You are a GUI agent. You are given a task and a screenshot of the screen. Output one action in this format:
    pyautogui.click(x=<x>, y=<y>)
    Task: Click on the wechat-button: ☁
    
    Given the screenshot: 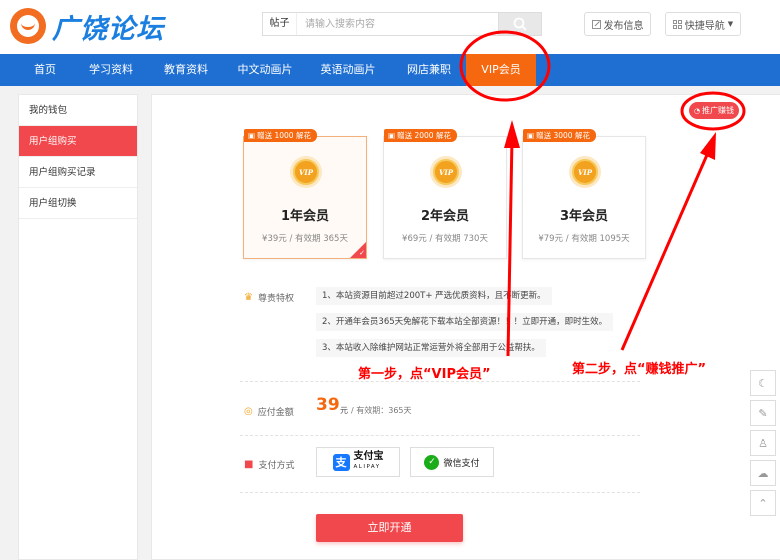 What is the action you would take?
    pyautogui.click(x=763, y=473)
    